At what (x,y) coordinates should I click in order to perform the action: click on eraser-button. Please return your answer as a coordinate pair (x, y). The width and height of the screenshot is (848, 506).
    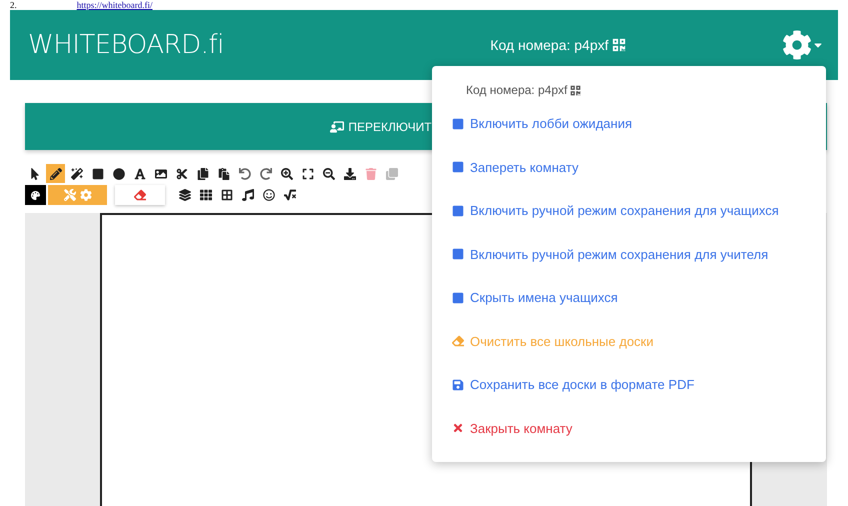
    Looking at the image, I should click on (140, 195).